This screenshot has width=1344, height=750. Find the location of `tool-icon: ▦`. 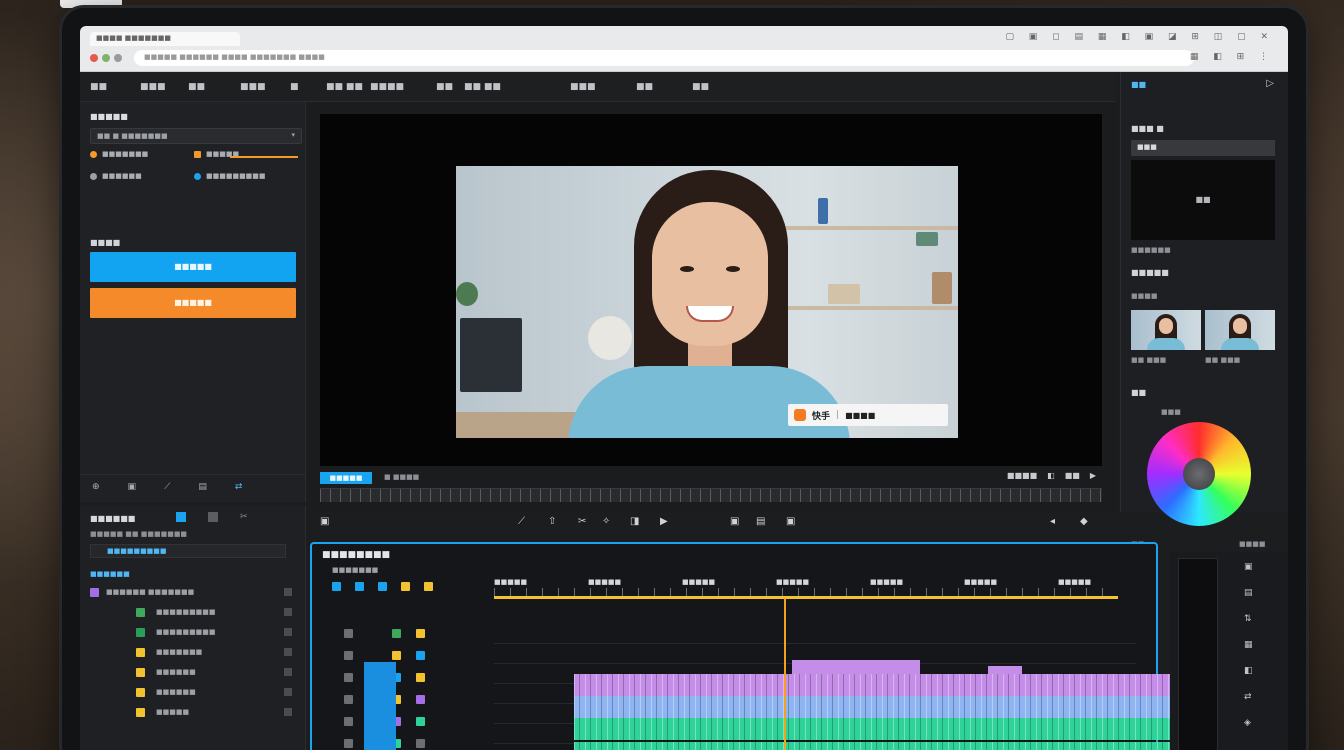

tool-icon: ▦ is located at coordinates (1248, 645).